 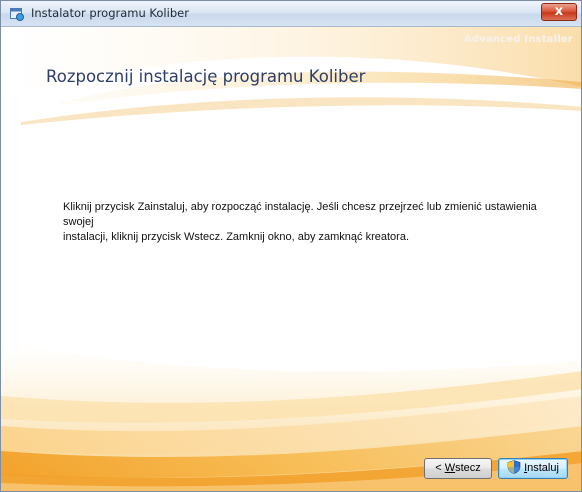 What do you see at coordinates (450, 468) in the screenshot?
I see `back-mnemonic: W` at bounding box center [450, 468].